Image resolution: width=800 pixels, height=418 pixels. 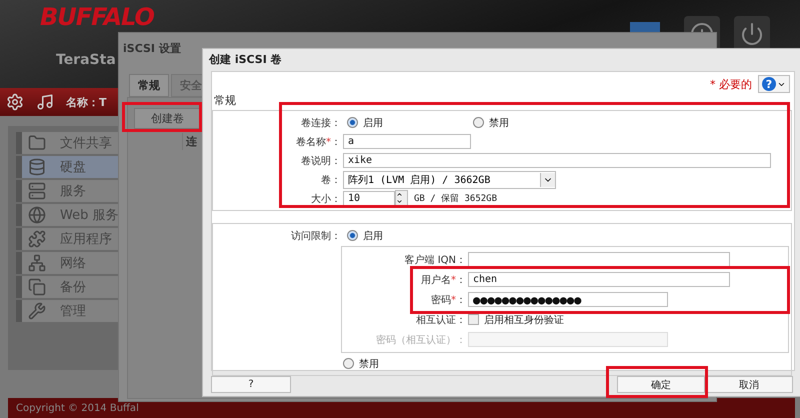 What do you see at coordinates (661, 384) in the screenshot?
I see `ok-button: 确定` at bounding box center [661, 384].